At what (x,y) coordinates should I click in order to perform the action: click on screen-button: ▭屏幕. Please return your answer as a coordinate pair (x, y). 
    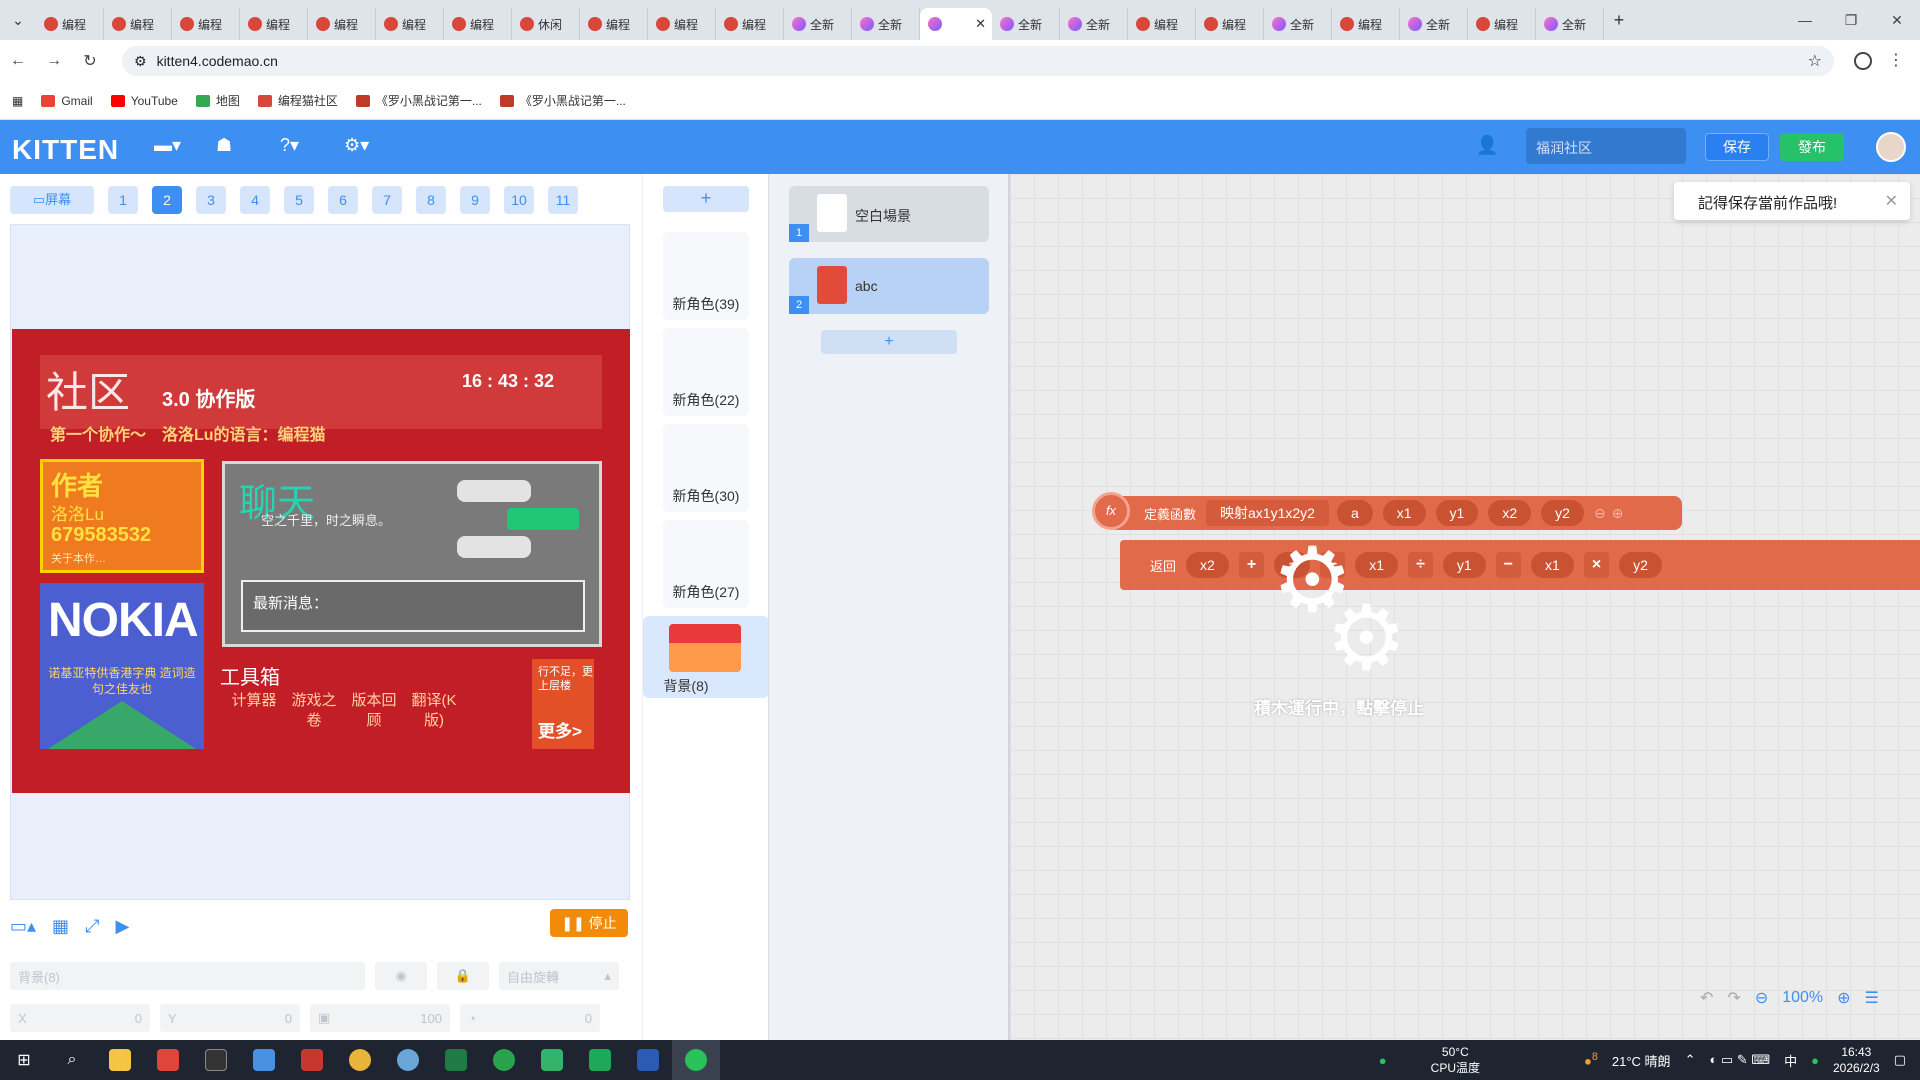
    Looking at the image, I should click on (52, 200).